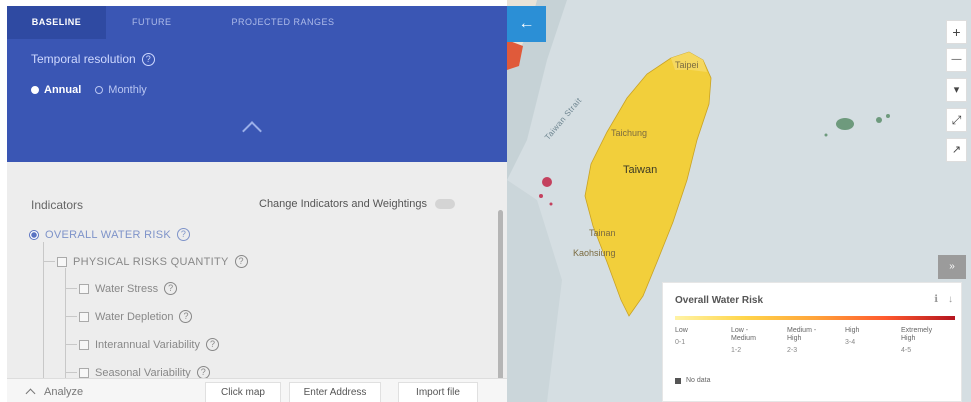  I want to click on legend-category-name: Low - Medium, so click(743, 334).